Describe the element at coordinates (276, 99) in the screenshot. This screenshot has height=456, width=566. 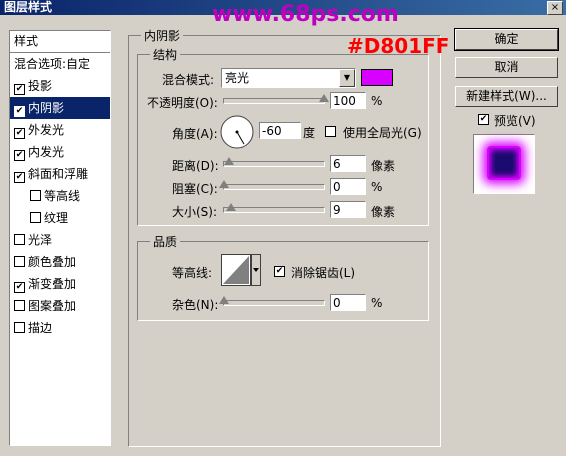
I see `opacity-slider` at that location.